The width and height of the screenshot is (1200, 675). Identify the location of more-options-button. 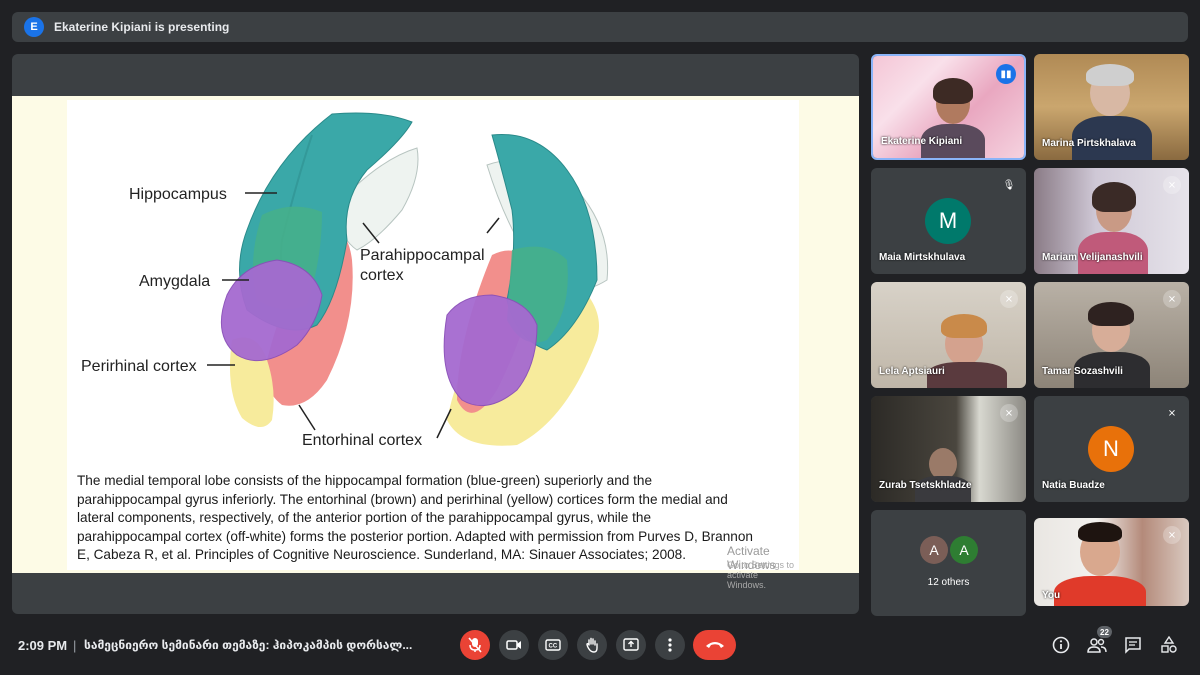
(670, 645).